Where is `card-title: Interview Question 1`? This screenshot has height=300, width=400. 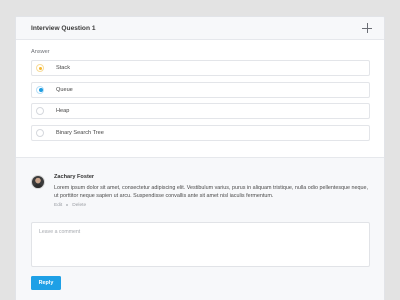
card-title: Interview Question 1 is located at coordinates (63, 28).